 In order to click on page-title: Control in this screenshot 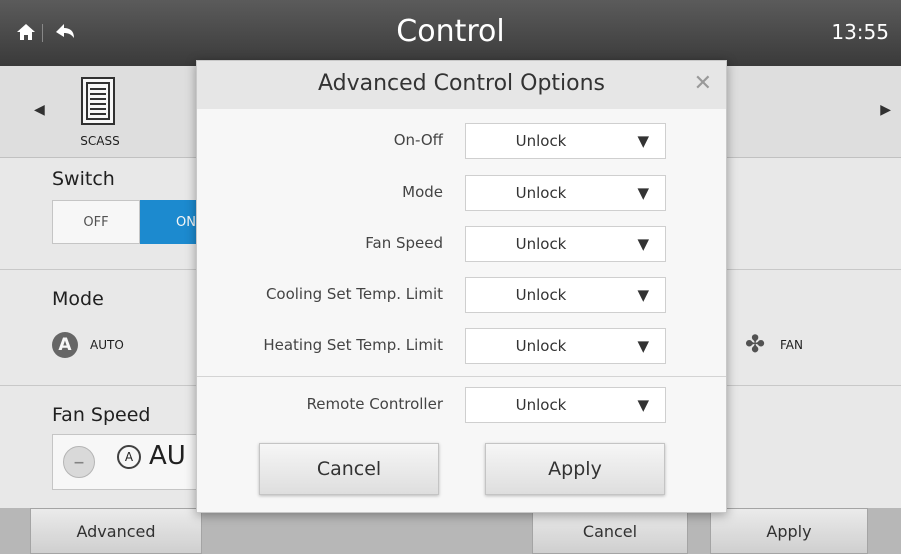, I will do `click(450, 31)`.